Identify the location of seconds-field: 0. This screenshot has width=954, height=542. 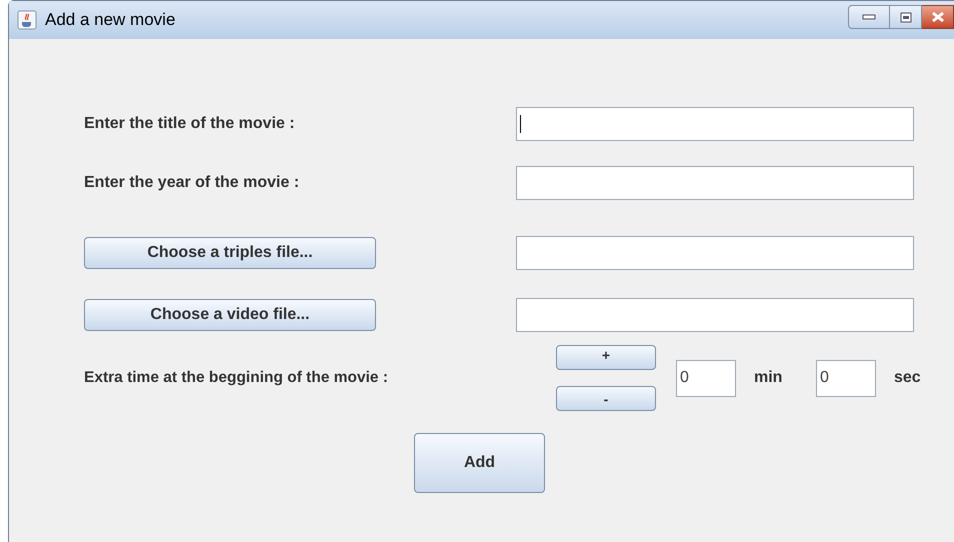
(846, 378).